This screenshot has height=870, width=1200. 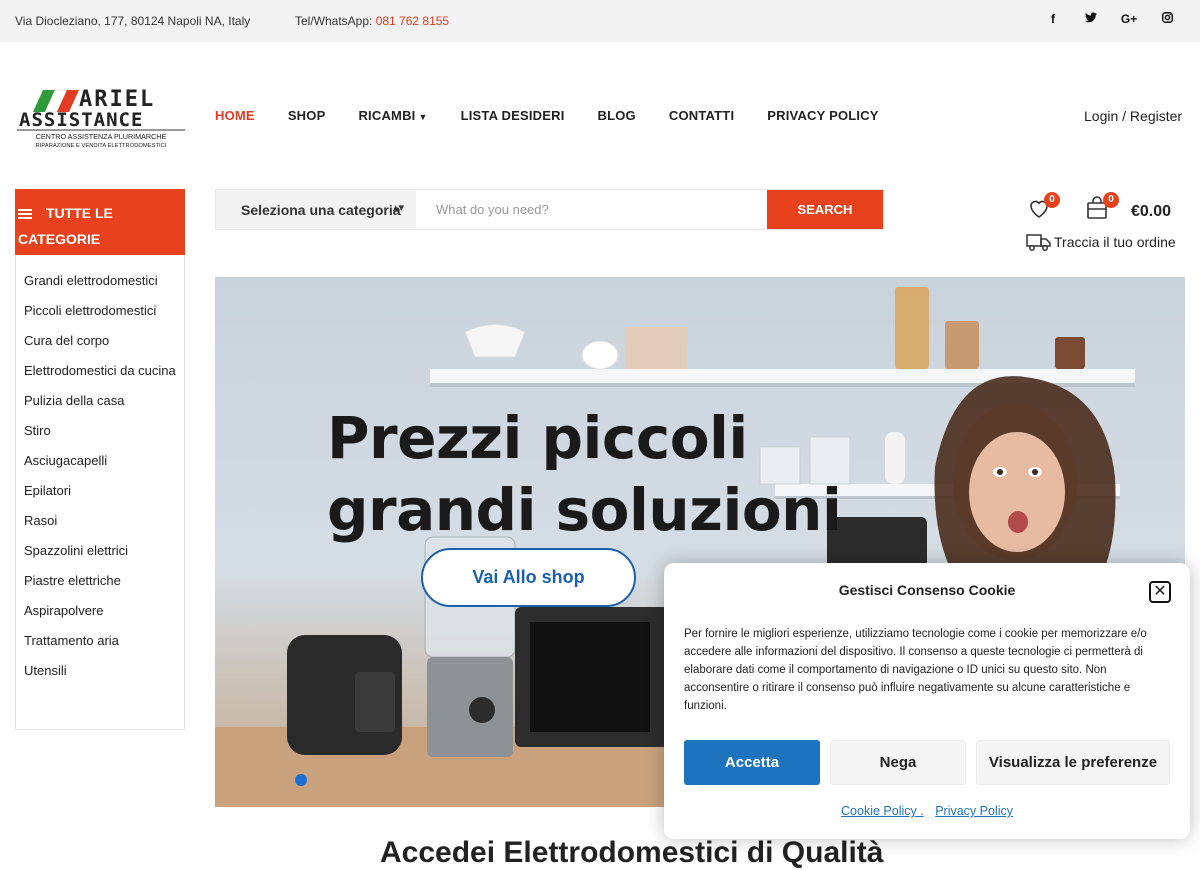 I want to click on cookie-modal-title: Gestisci Consenso Cookie, so click(x=927, y=590).